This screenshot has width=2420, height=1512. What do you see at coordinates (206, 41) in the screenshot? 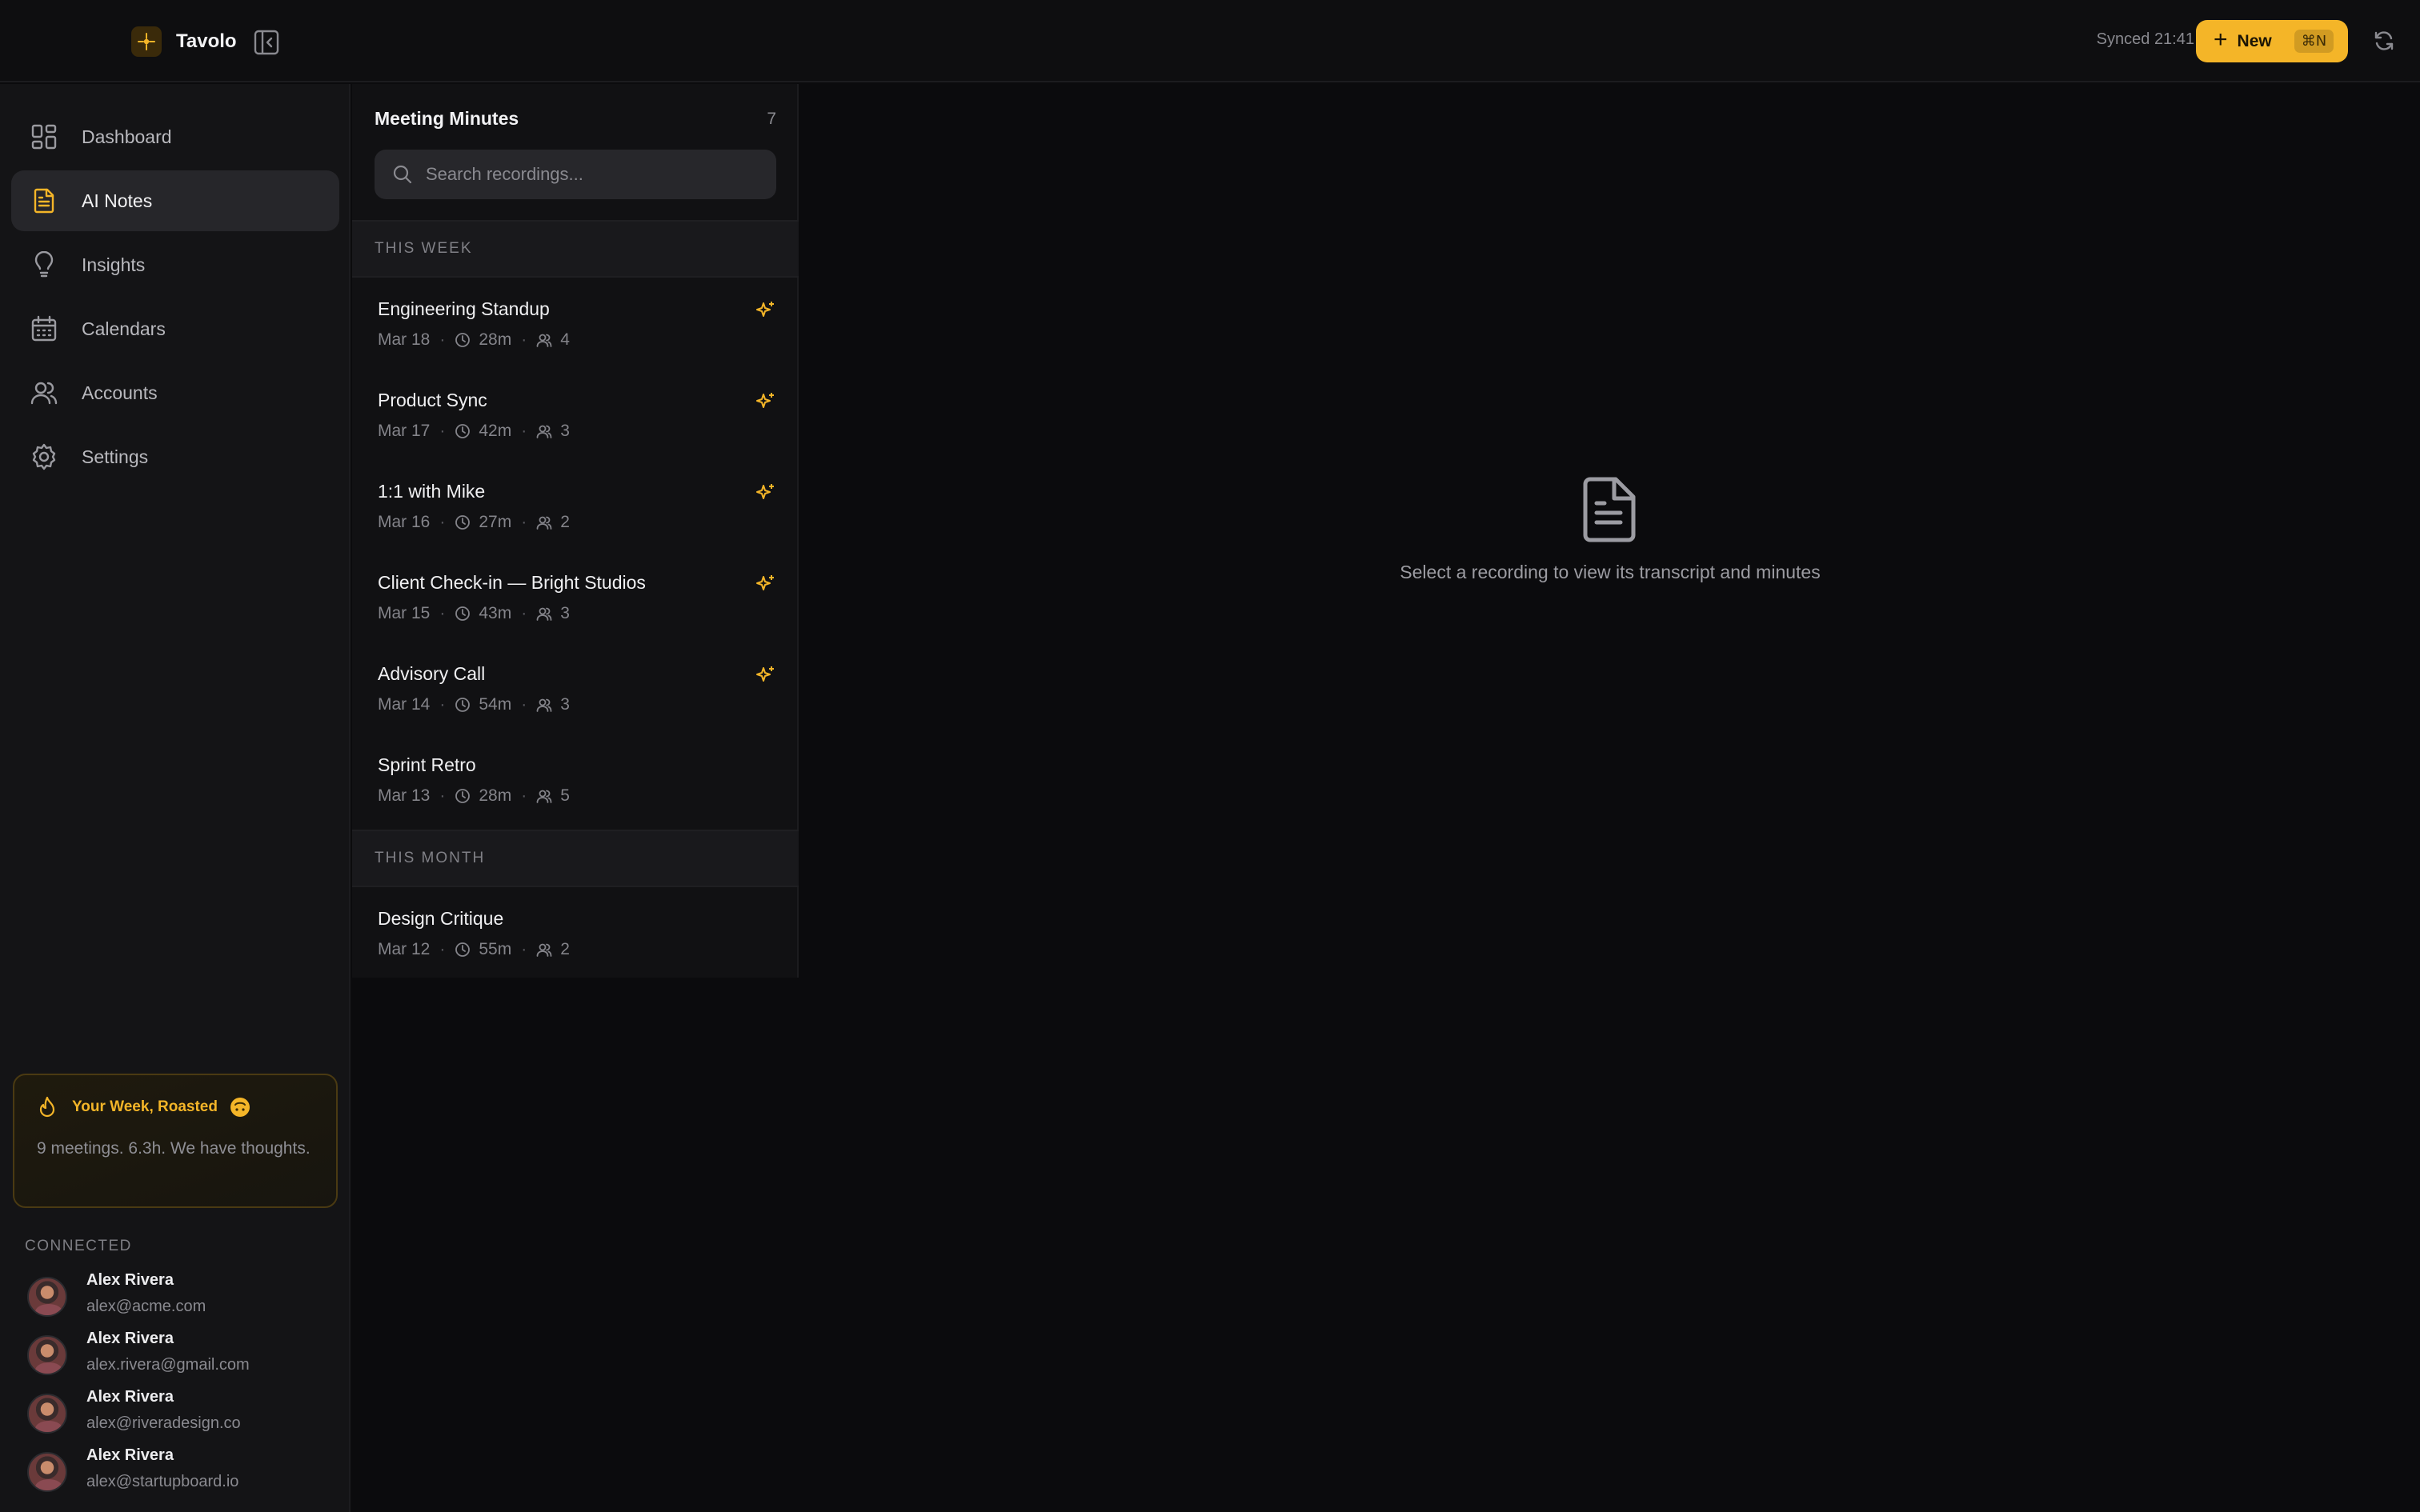
I see `app-name: Tavolo` at bounding box center [206, 41].